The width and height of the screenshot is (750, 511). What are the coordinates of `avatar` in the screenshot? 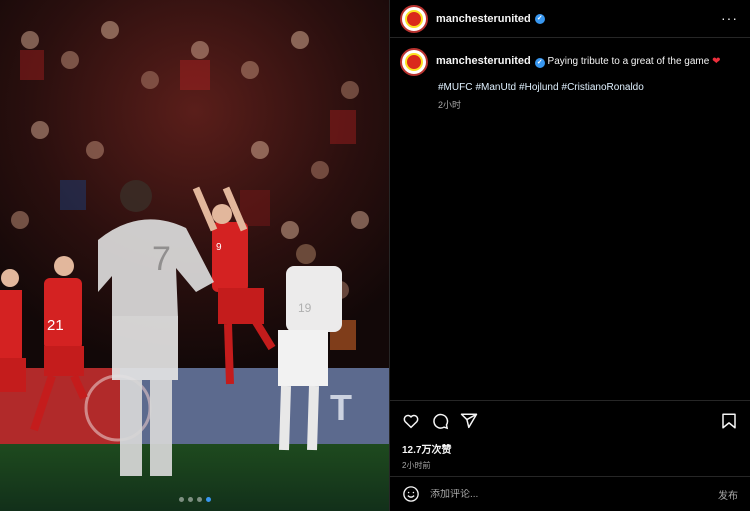 It's located at (414, 18).